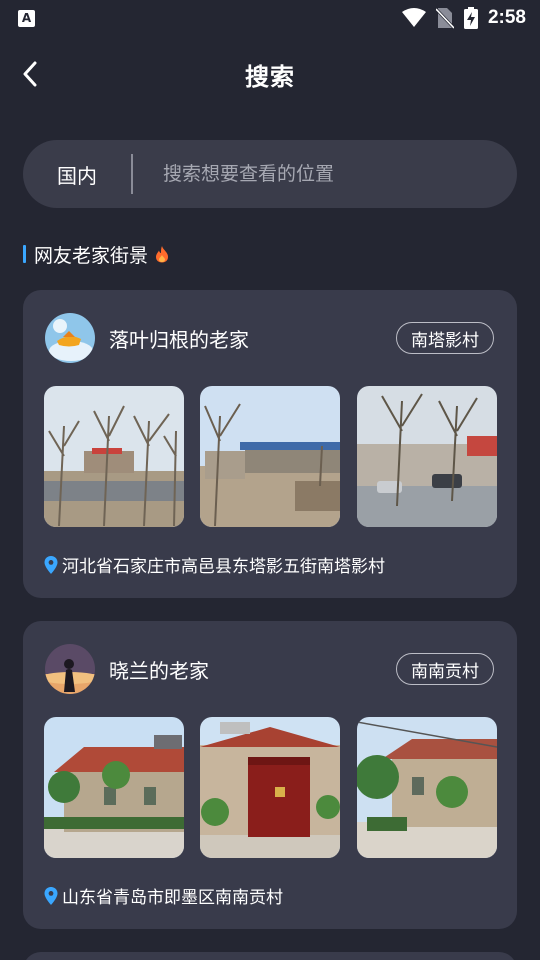  I want to click on fire-icon, so click(162, 254).